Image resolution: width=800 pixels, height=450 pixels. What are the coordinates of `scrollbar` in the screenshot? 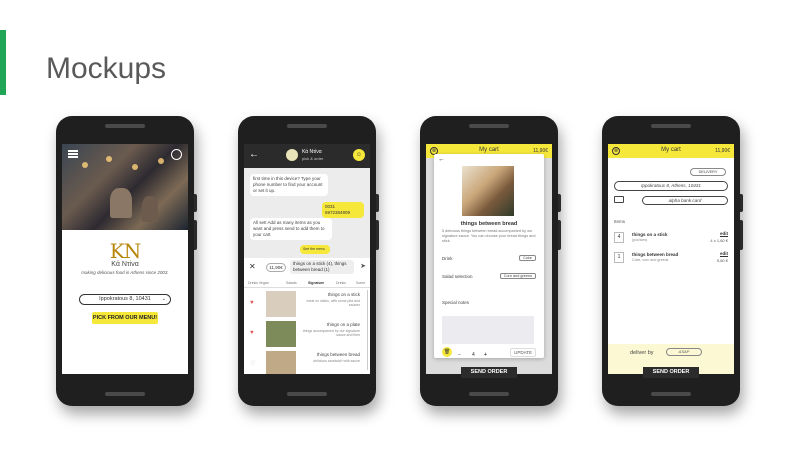 It's located at (367, 330).